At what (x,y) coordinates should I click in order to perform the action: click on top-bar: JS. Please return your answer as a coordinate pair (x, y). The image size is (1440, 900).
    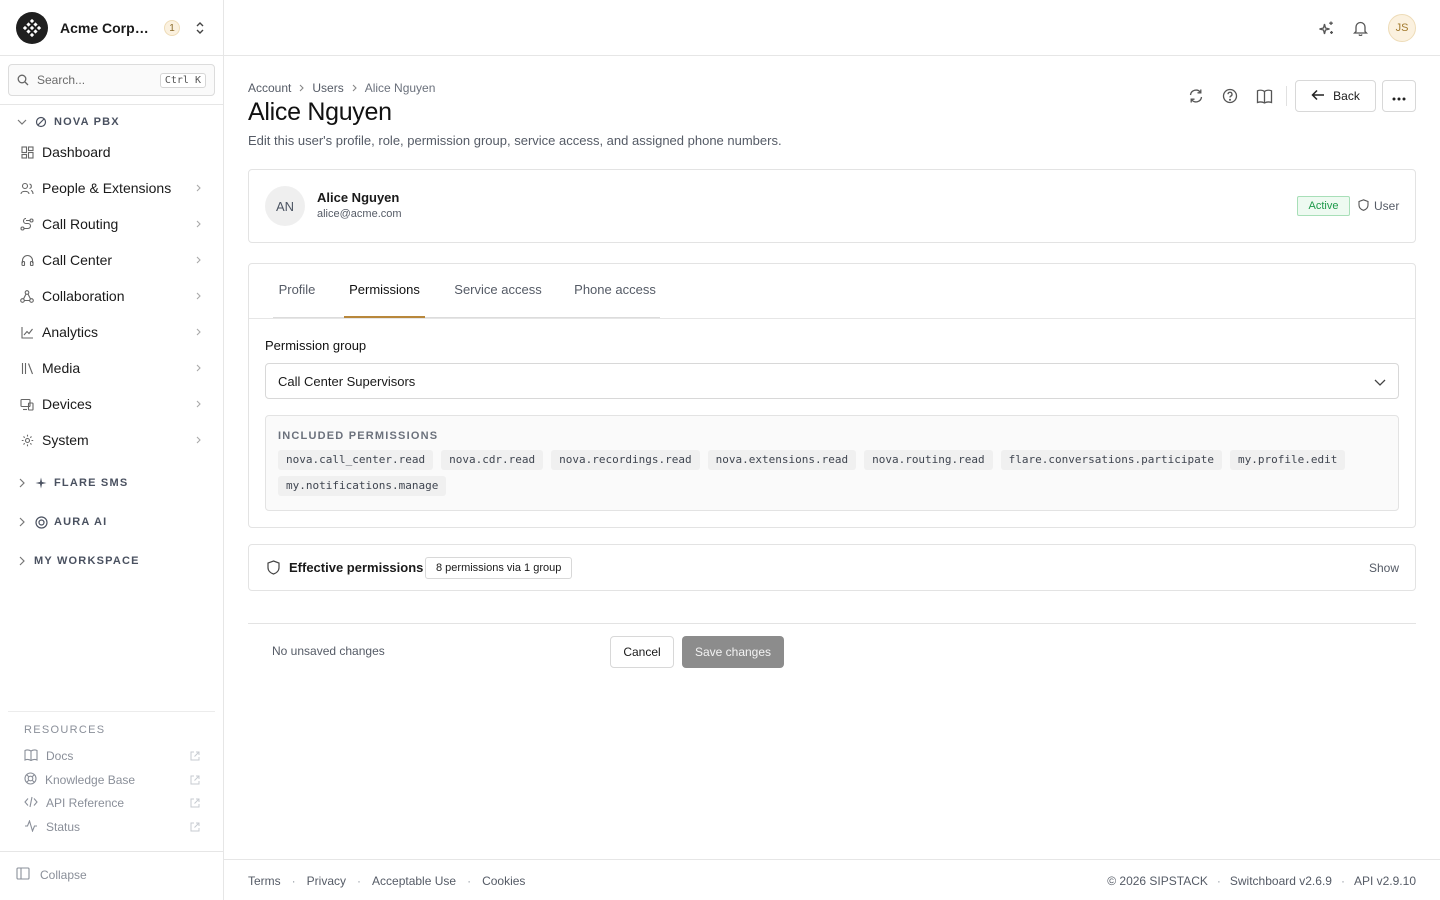
    Looking at the image, I should click on (832, 28).